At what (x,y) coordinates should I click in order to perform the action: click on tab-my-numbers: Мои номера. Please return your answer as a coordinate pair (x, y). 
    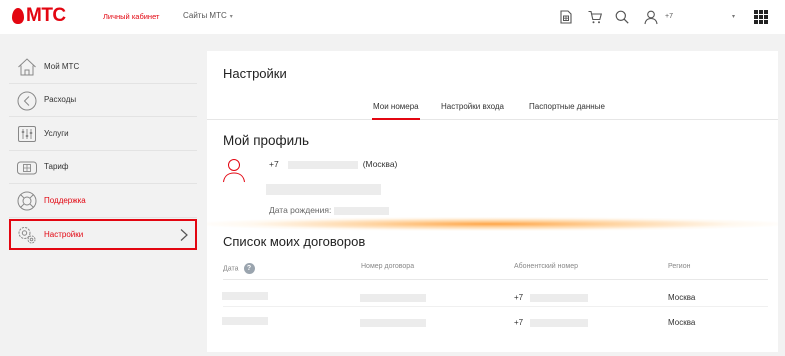
    Looking at the image, I should click on (396, 111).